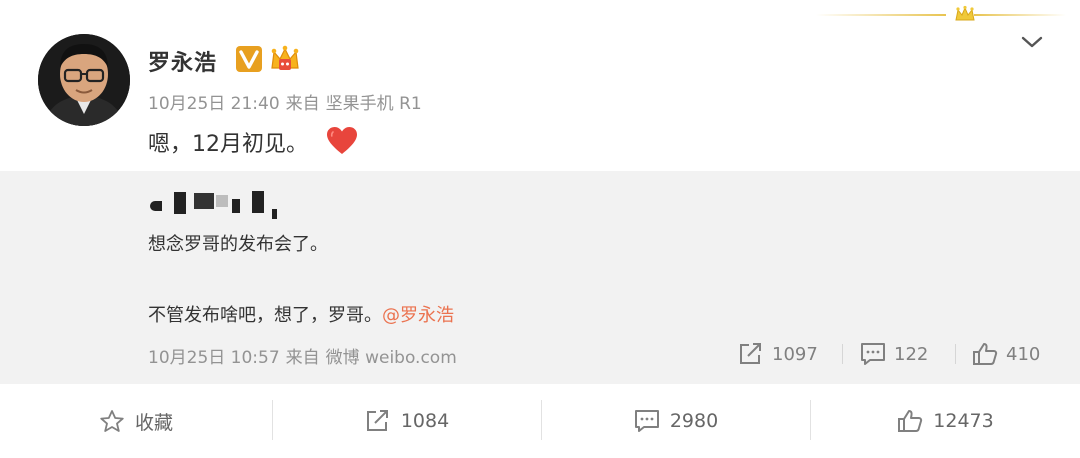 The width and height of the screenshot is (1080, 458). What do you see at coordinates (342, 140) in the screenshot?
I see `red-heart-icon` at bounding box center [342, 140].